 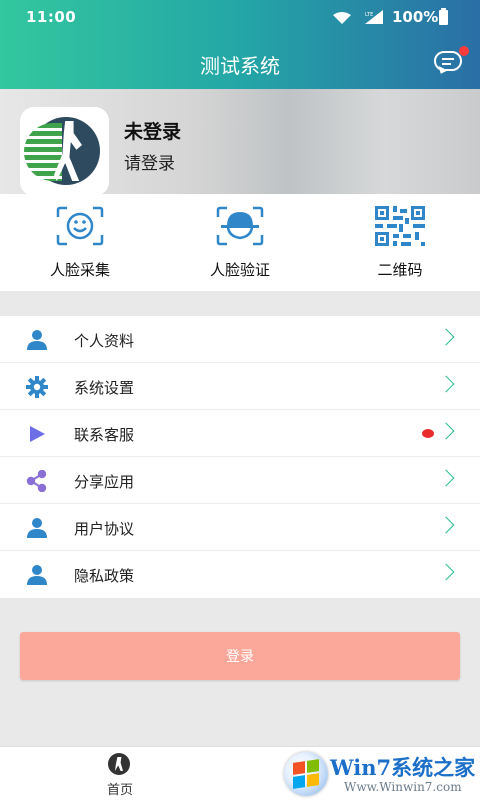 I want to click on menu-label: 用户协议, so click(x=104, y=529).